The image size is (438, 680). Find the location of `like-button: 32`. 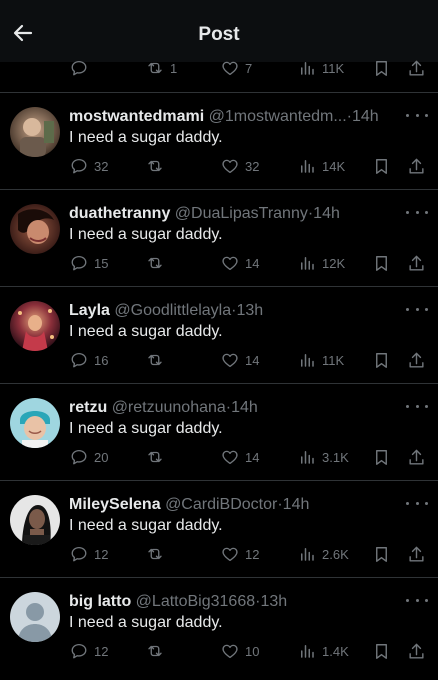

like-button: 32 is located at coordinates (240, 166).